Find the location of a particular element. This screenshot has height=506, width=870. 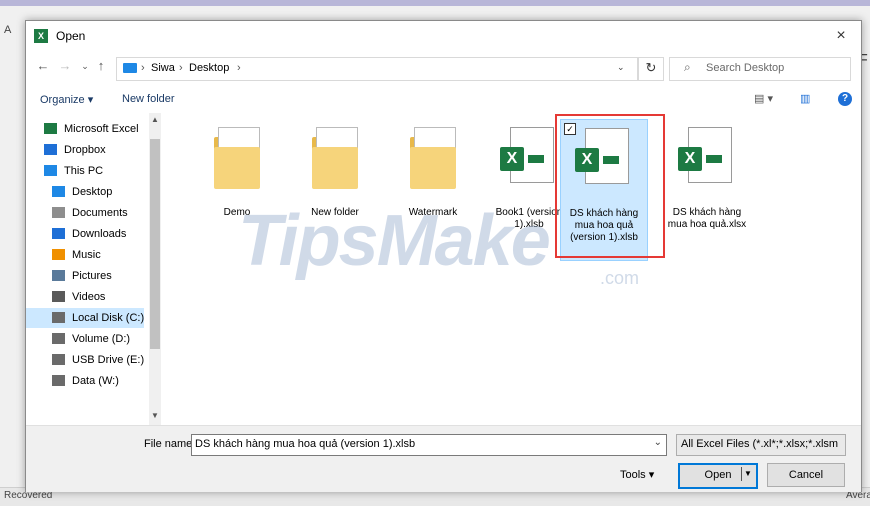

scroll-thumb is located at coordinates (155, 244).